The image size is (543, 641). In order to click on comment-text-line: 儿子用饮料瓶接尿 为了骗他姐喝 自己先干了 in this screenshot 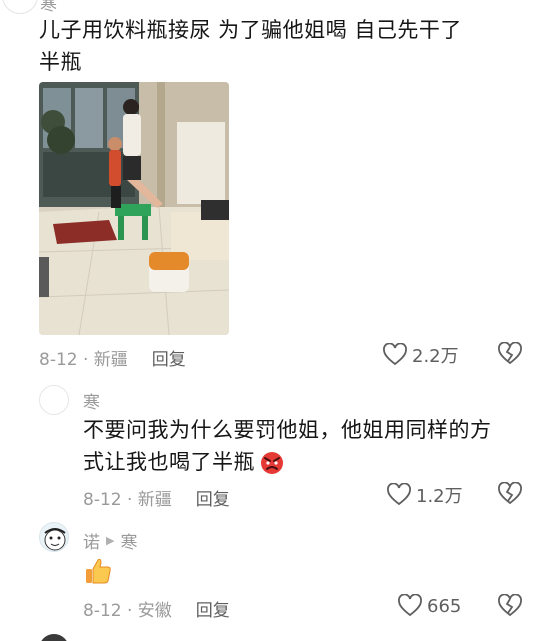, I will do `click(250, 30)`.